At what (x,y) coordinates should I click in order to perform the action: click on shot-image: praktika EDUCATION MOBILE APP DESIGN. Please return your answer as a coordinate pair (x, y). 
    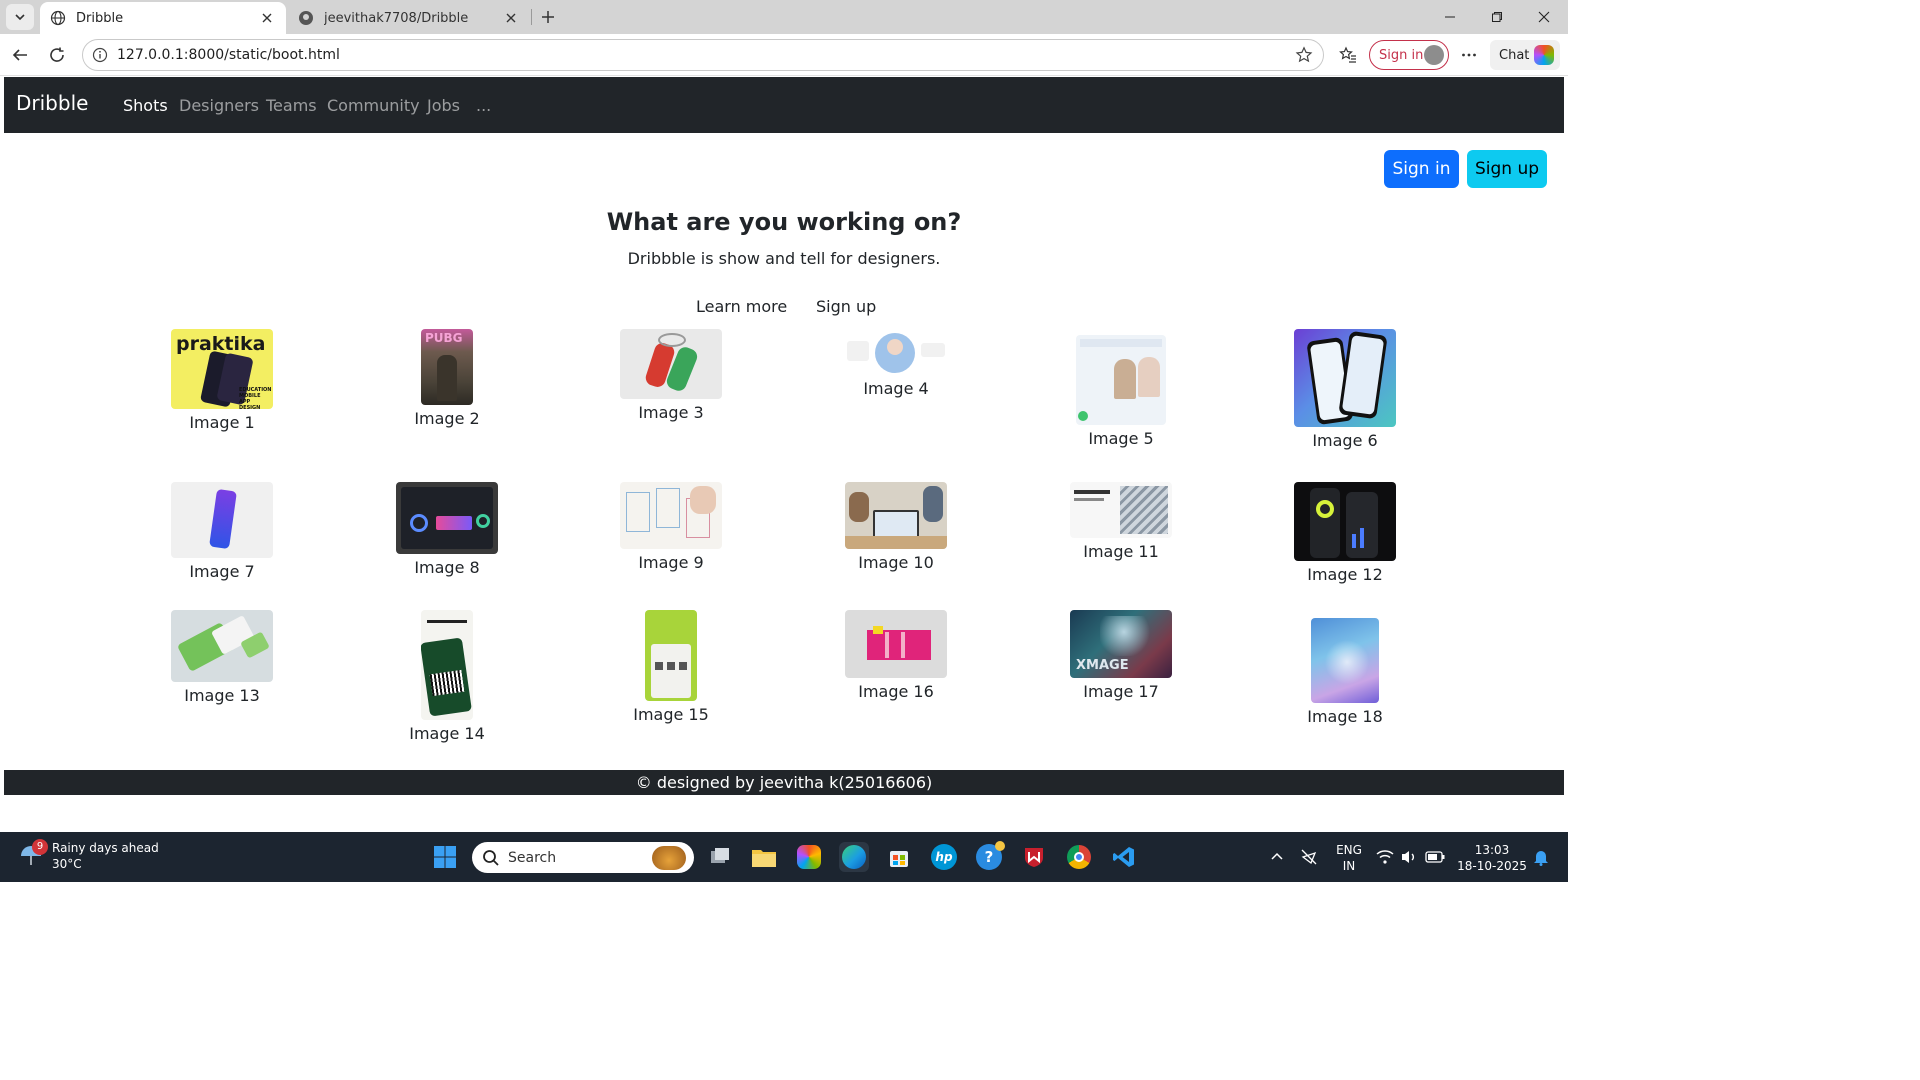
    Looking at the image, I should click on (222, 369).